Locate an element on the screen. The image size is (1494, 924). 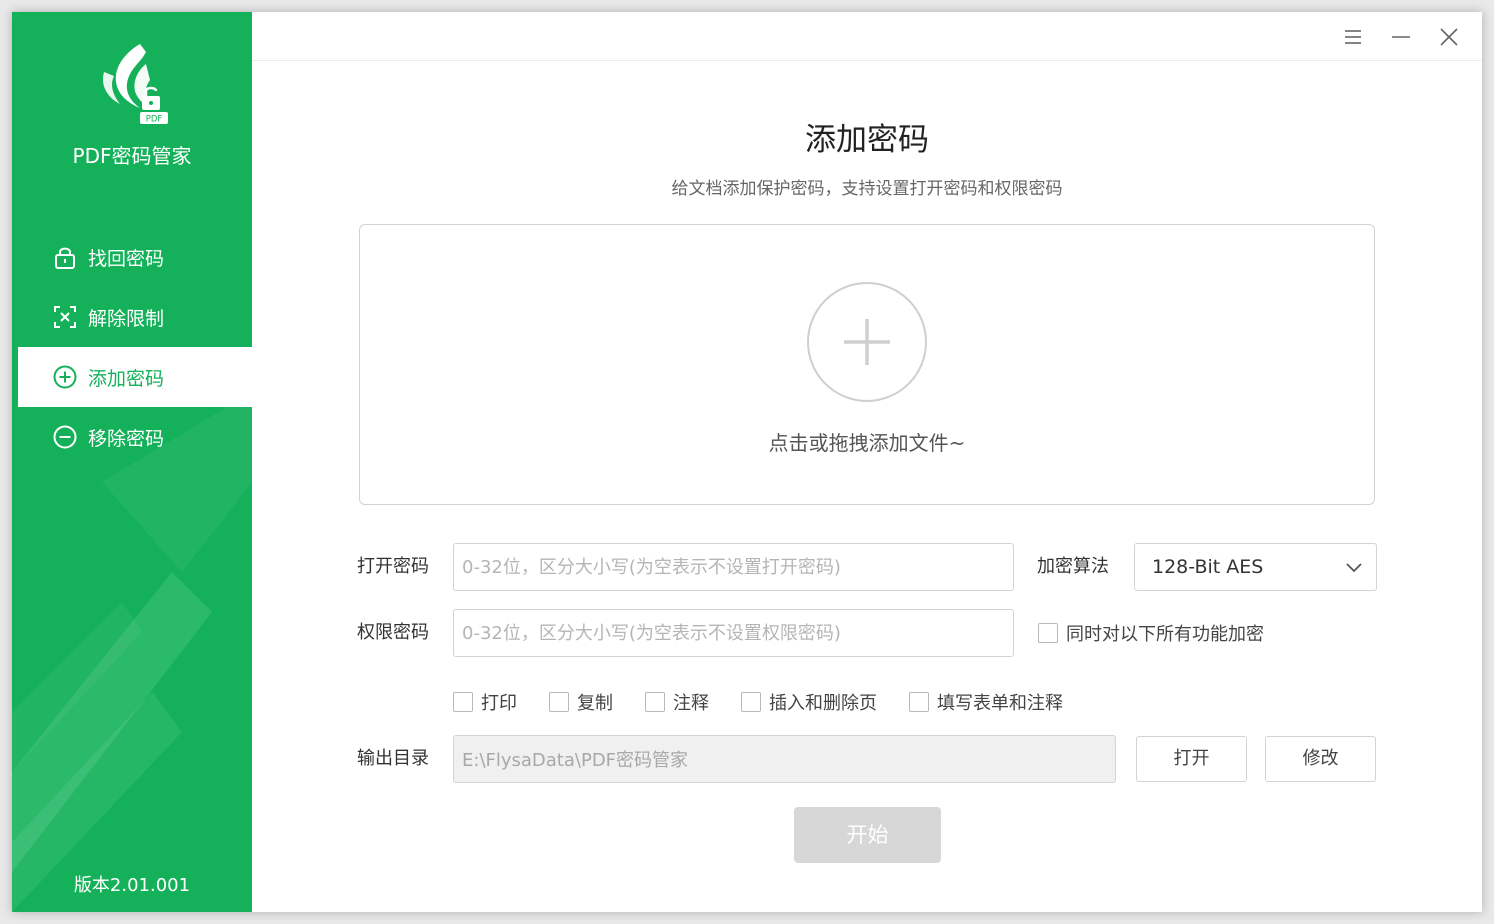
sidebar-item-label: 解除限制 is located at coordinates (126, 318).